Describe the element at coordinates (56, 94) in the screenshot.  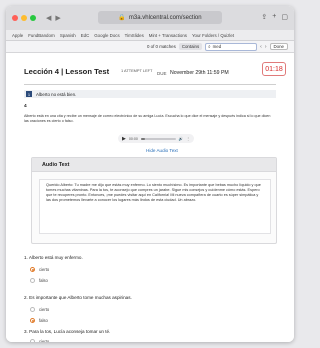
I see `section-title: Alberto no está bien.` at that location.